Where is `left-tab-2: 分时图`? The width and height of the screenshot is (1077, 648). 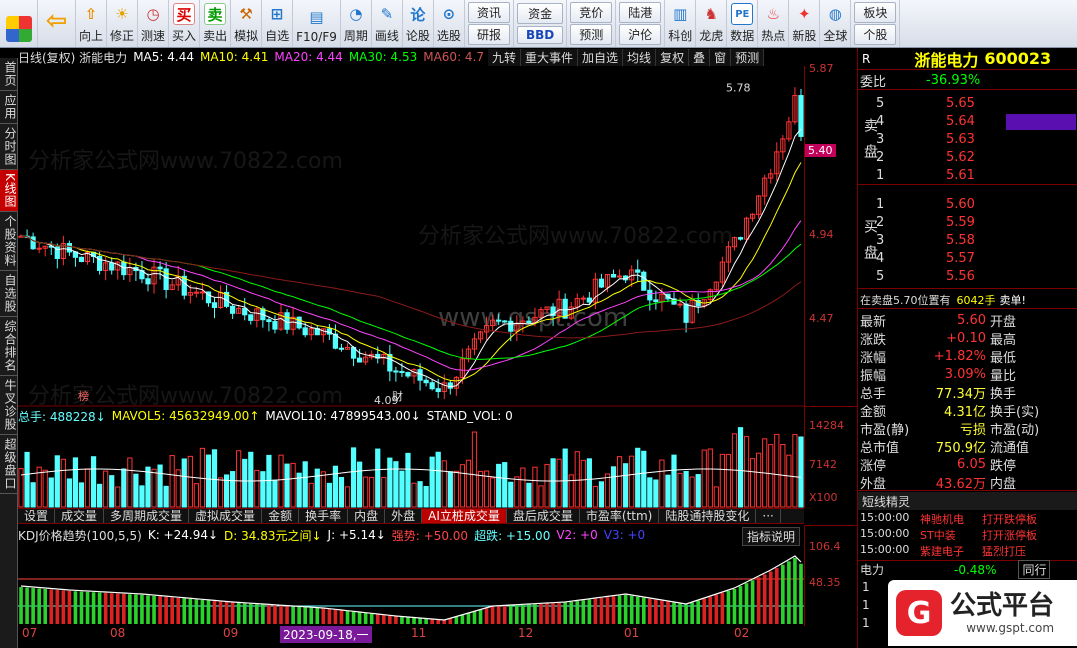 left-tab-2: 分时图 is located at coordinates (9, 147).